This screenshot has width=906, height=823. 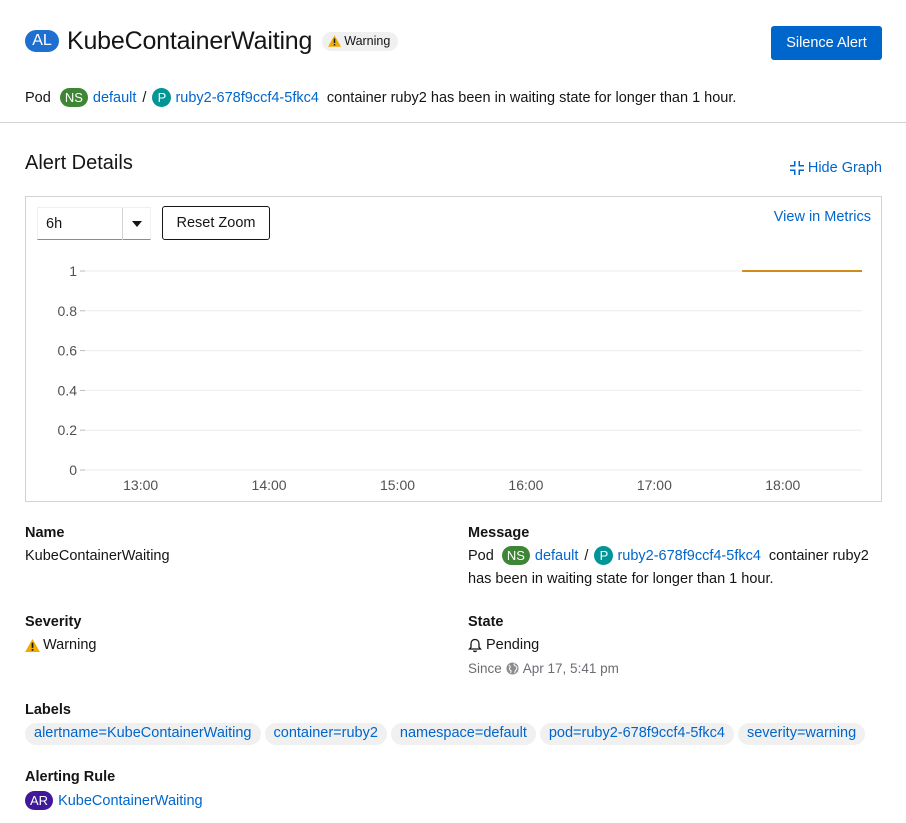 I want to click on globe-icon, so click(x=512, y=668).